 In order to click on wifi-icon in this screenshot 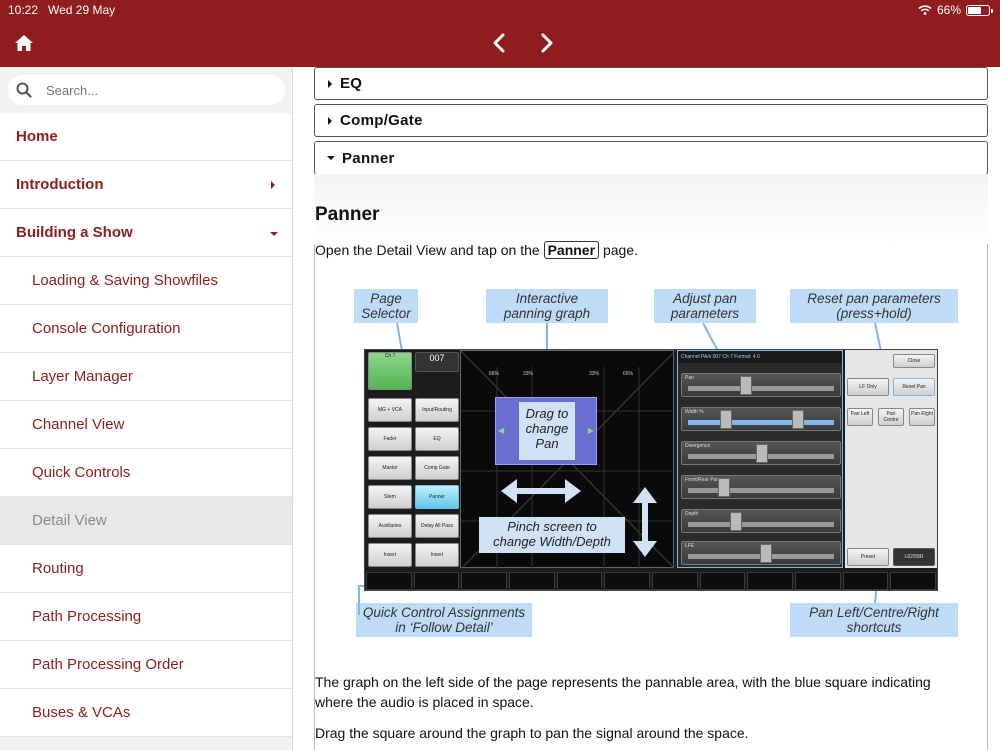, I will do `click(925, 10)`.